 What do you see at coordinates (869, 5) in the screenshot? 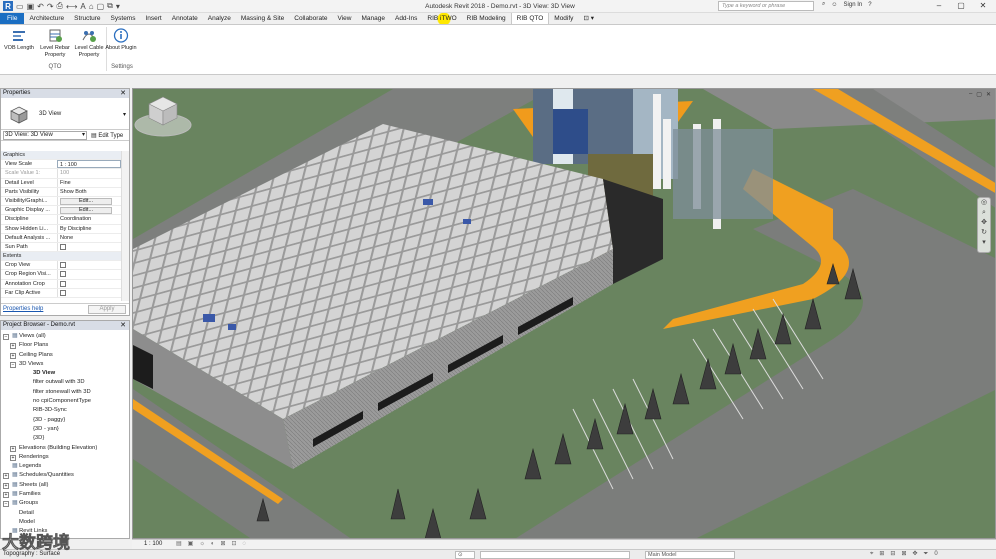
I see `help-icon: ?` at bounding box center [869, 5].